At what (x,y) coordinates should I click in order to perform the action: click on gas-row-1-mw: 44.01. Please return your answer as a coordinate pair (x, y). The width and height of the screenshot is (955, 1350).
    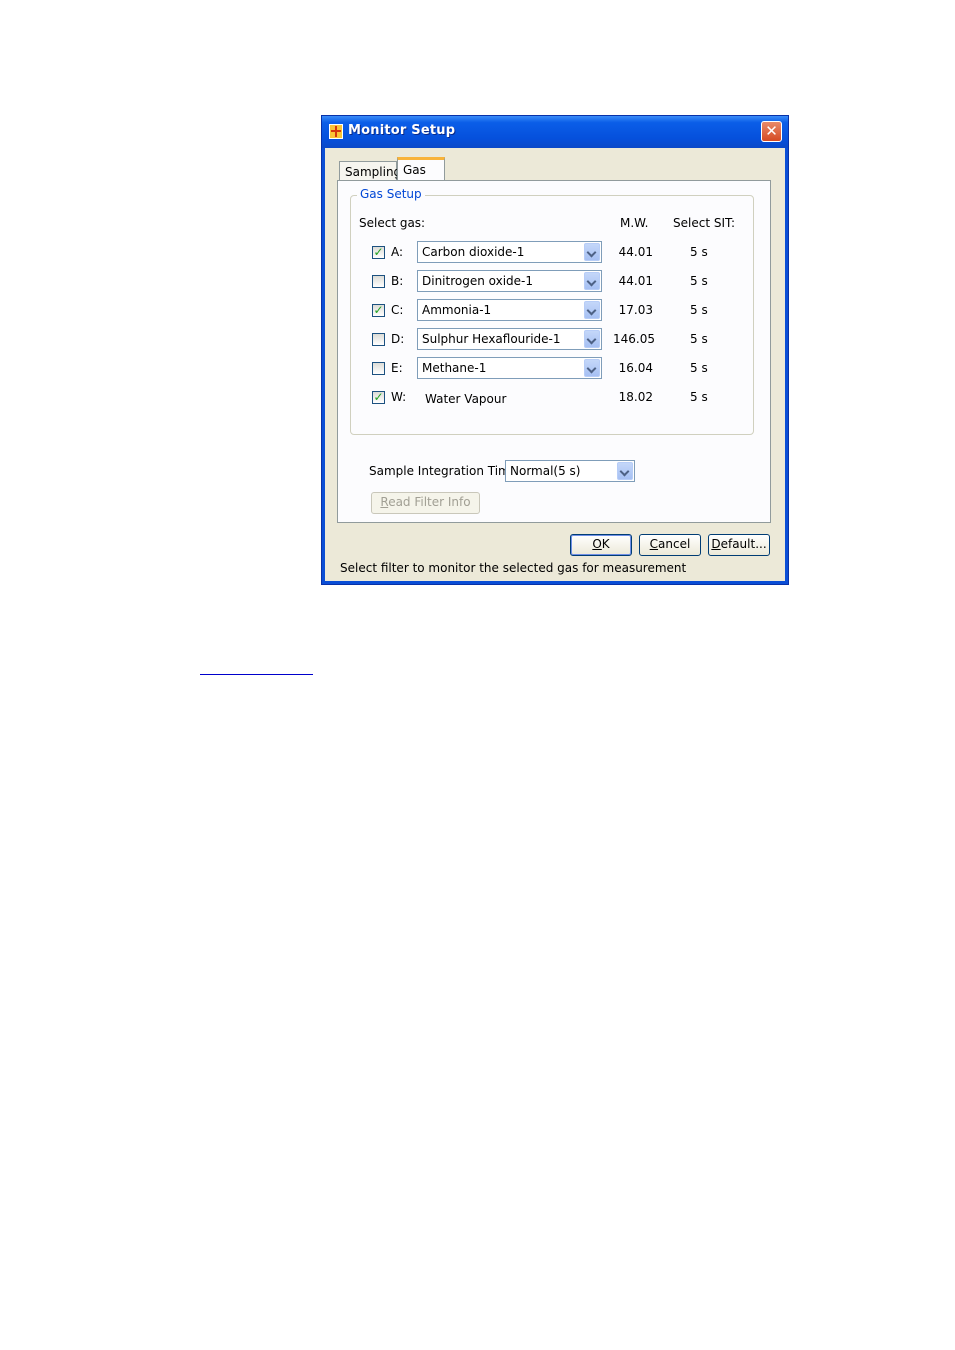
    Looking at the image, I should click on (635, 281).